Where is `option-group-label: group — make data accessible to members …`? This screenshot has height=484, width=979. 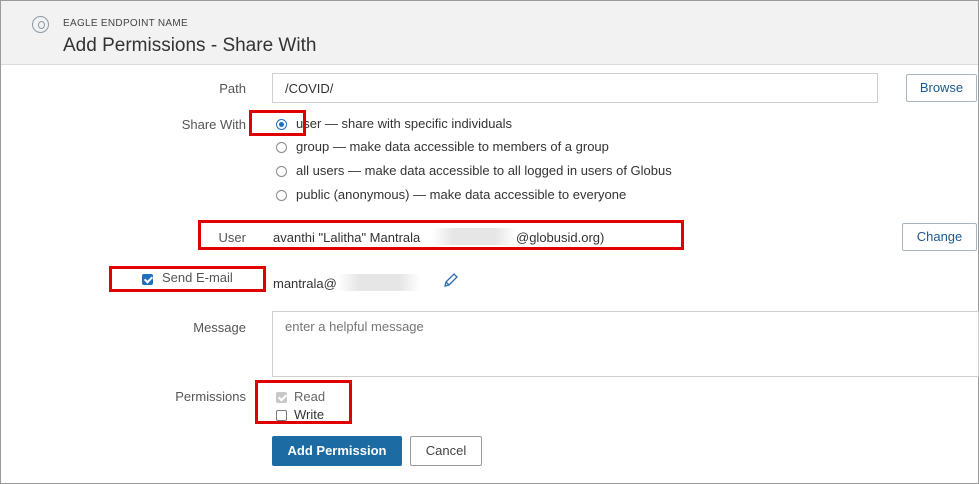 option-group-label: group — make data accessible to members … is located at coordinates (452, 146).